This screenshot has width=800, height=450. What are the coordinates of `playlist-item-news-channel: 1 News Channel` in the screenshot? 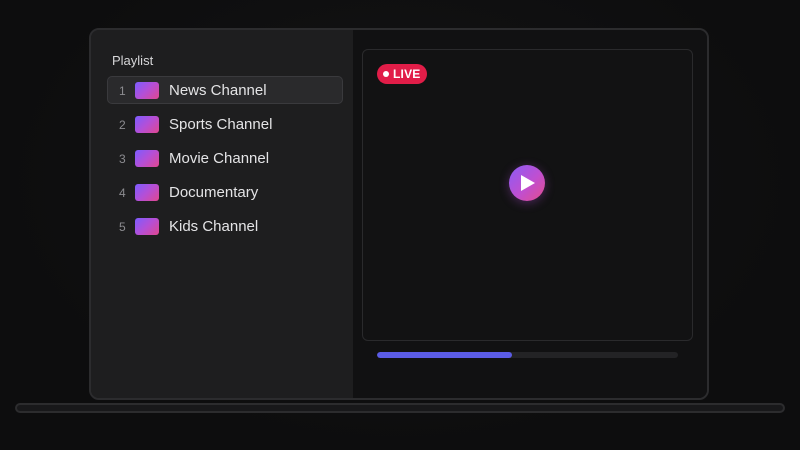 It's located at (225, 90).